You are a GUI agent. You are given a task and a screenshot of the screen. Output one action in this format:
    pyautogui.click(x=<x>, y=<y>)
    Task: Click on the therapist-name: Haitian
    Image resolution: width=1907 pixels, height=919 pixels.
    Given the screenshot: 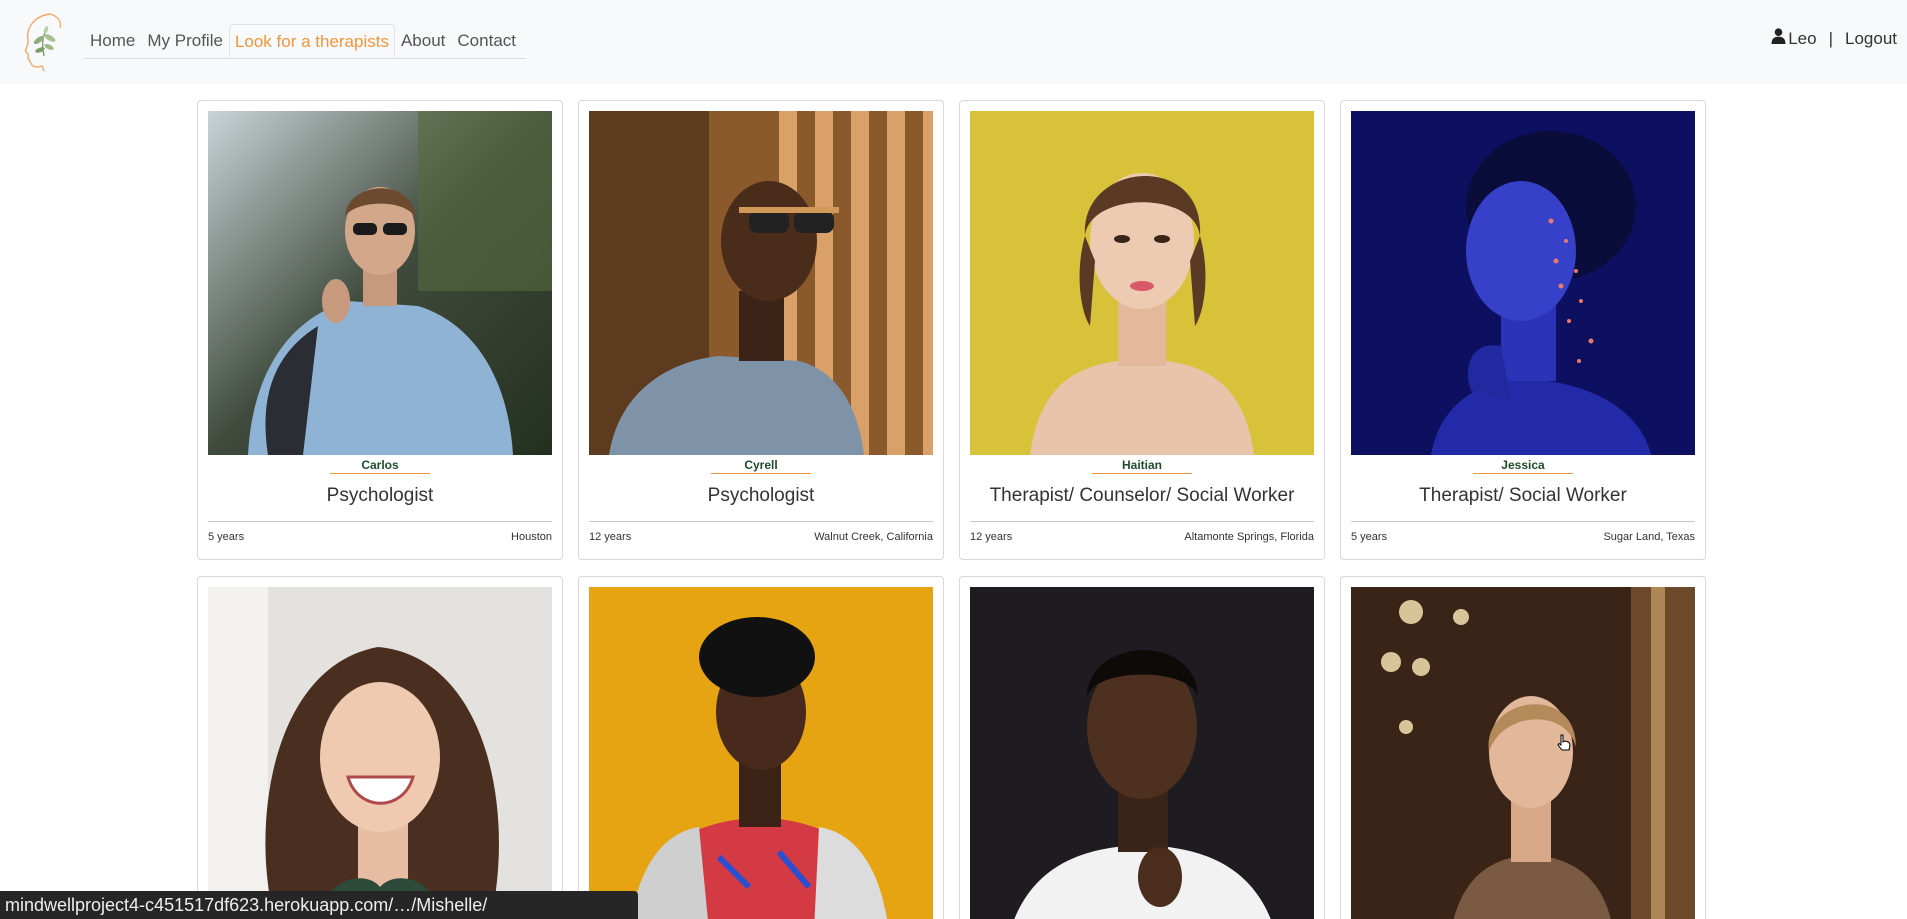 What is the action you would take?
    pyautogui.click(x=1142, y=465)
    